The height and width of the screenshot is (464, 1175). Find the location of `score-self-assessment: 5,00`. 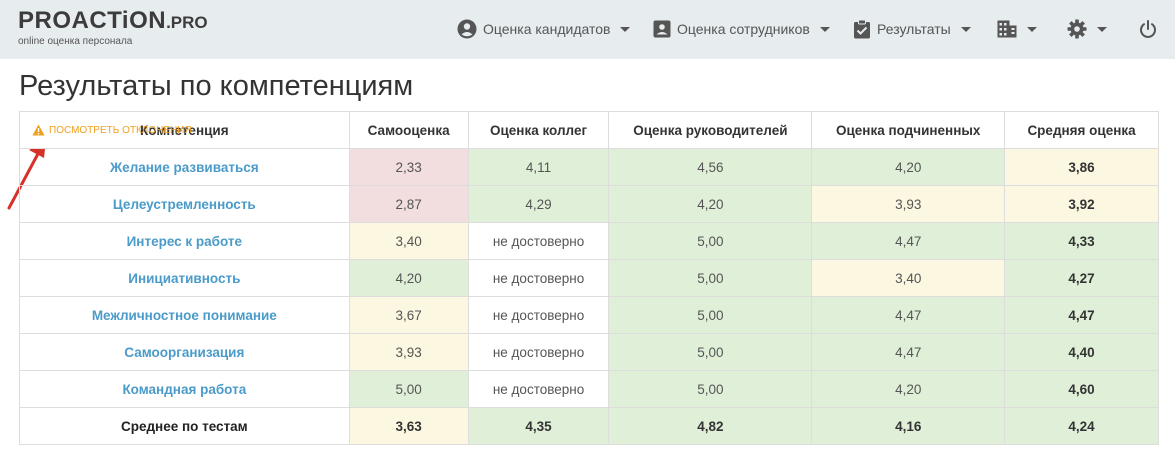

score-self-assessment: 5,00 is located at coordinates (408, 389).